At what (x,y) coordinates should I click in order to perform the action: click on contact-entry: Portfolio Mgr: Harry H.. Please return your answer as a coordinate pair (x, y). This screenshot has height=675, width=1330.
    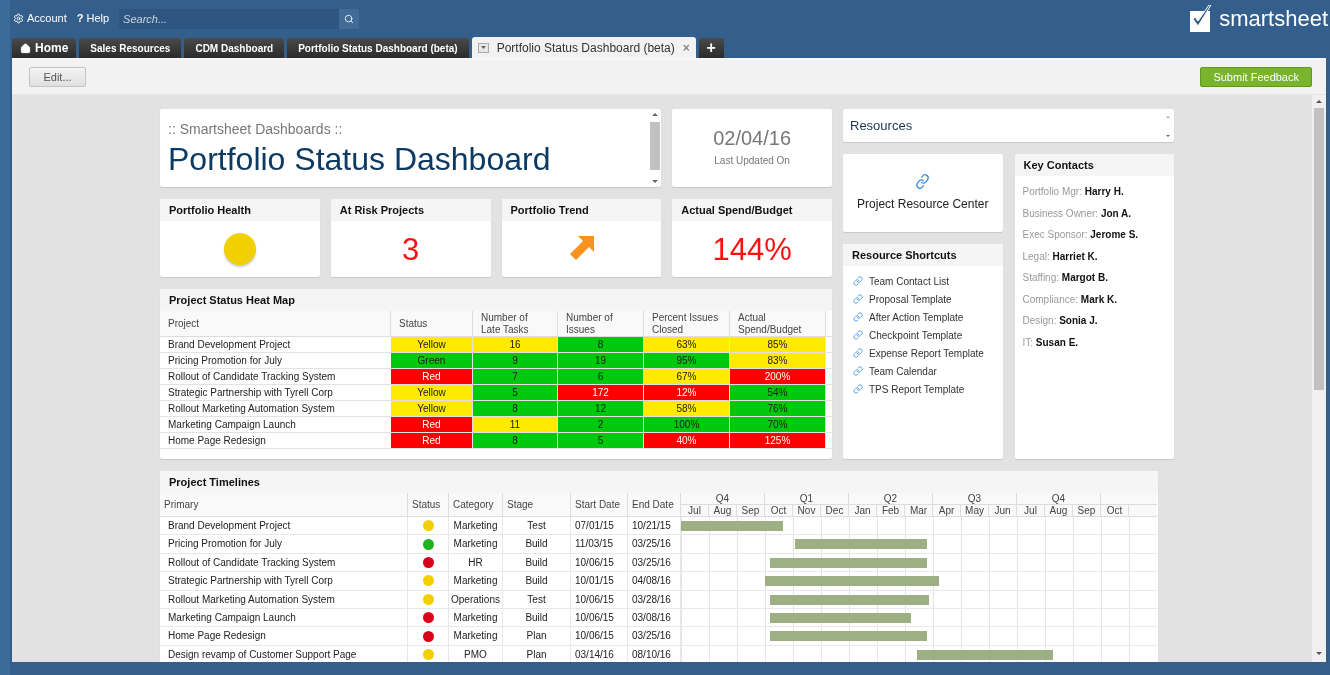
    Looking at the image, I should click on (1073, 192).